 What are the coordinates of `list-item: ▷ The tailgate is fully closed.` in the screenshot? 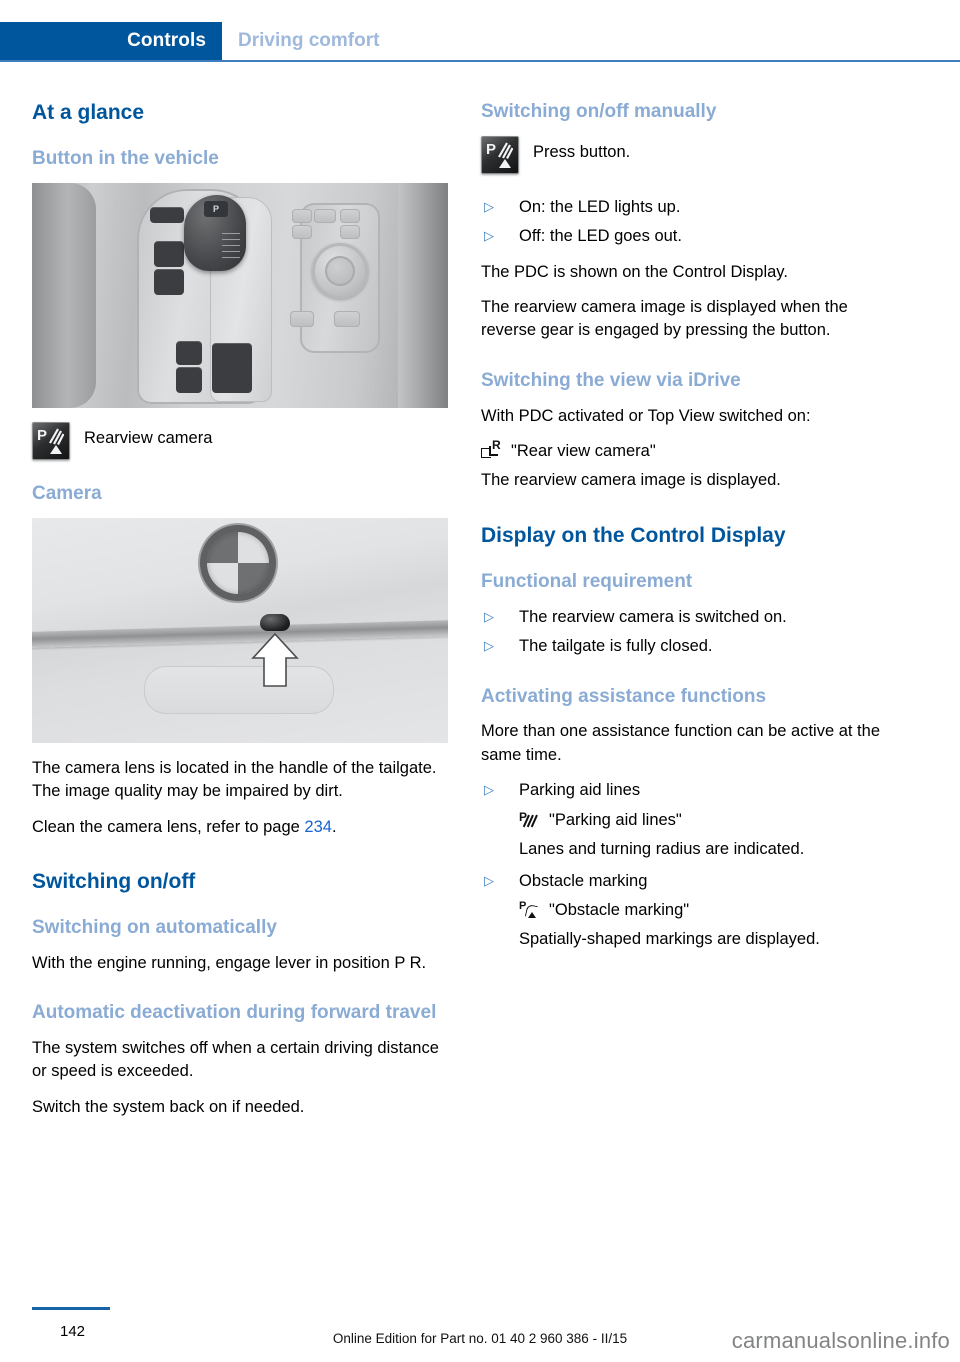 It's located at (689, 646).